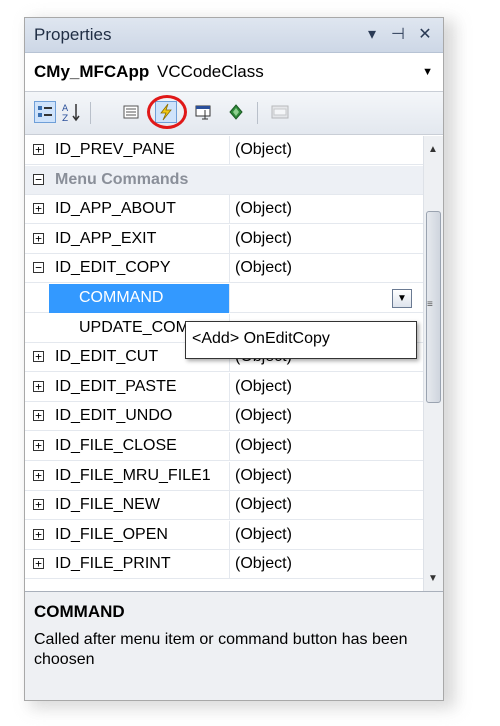 The width and height of the screenshot is (500, 726). What do you see at coordinates (224, 298) in the screenshot?
I see `property-row: COMMAND ▼` at bounding box center [224, 298].